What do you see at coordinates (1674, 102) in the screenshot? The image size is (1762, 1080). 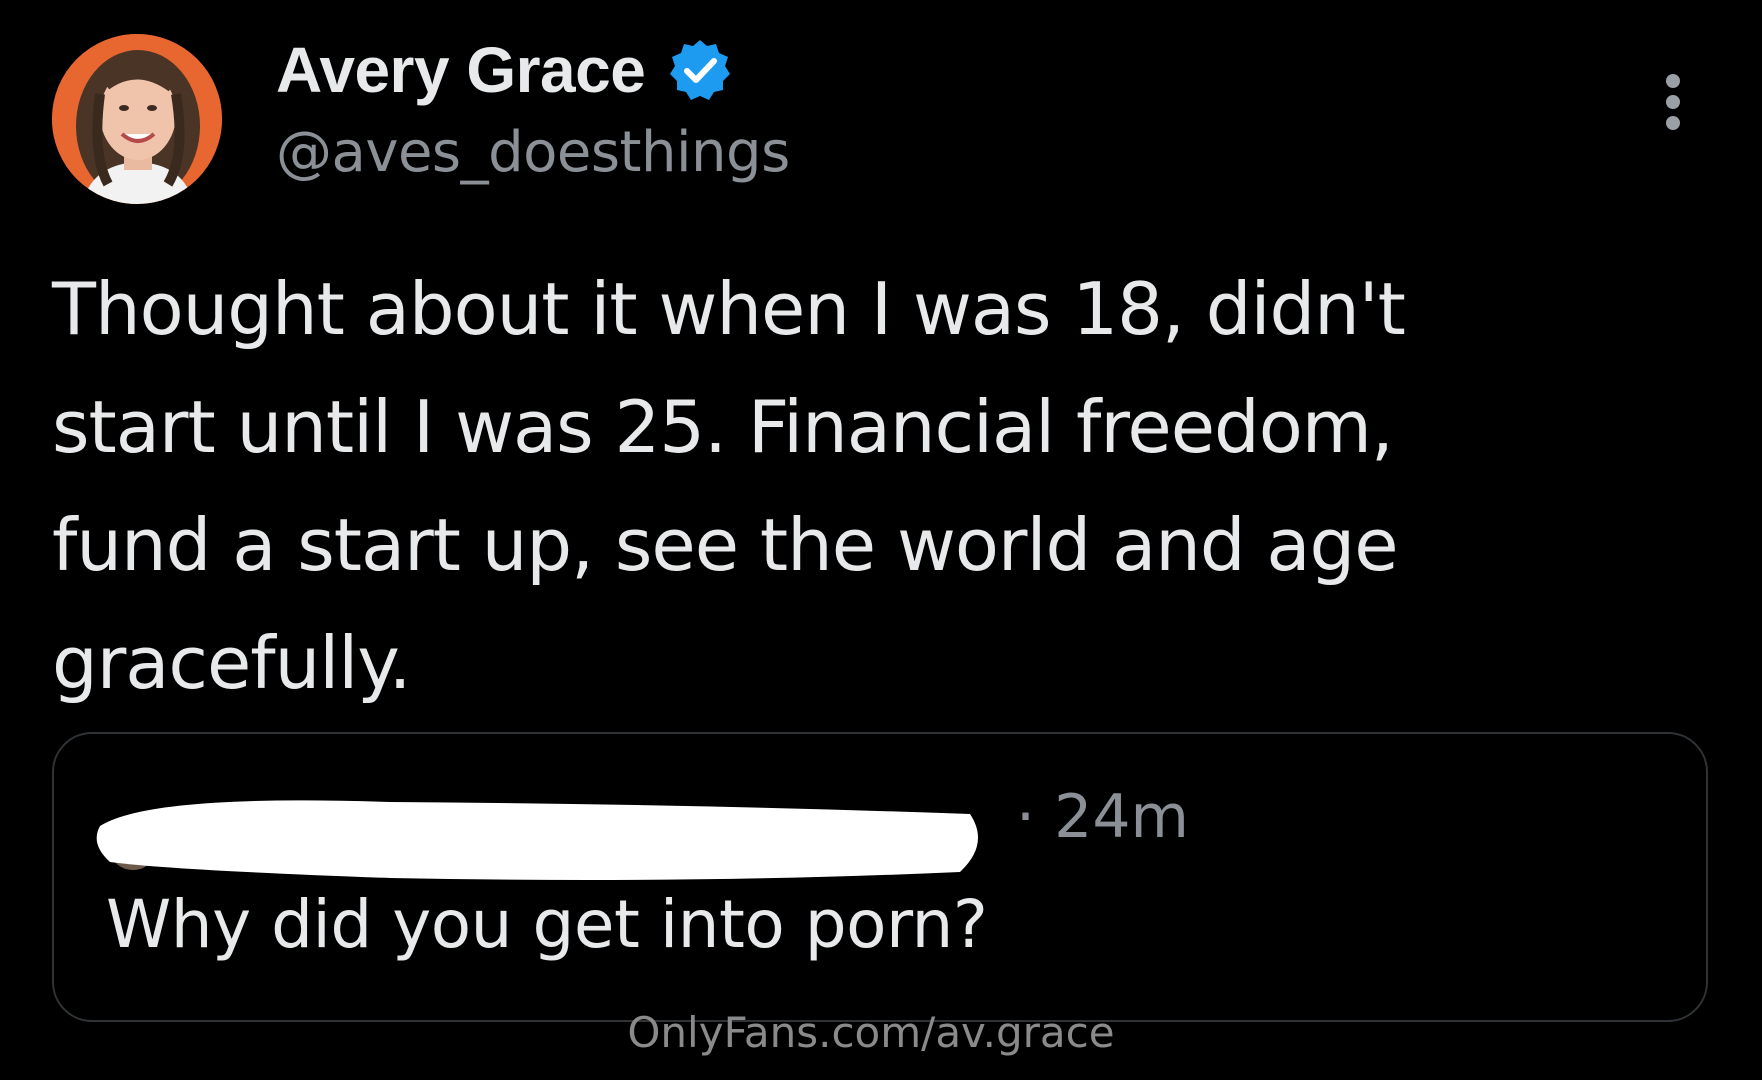 I see `more-vertical-icon` at bounding box center [1674, 102].